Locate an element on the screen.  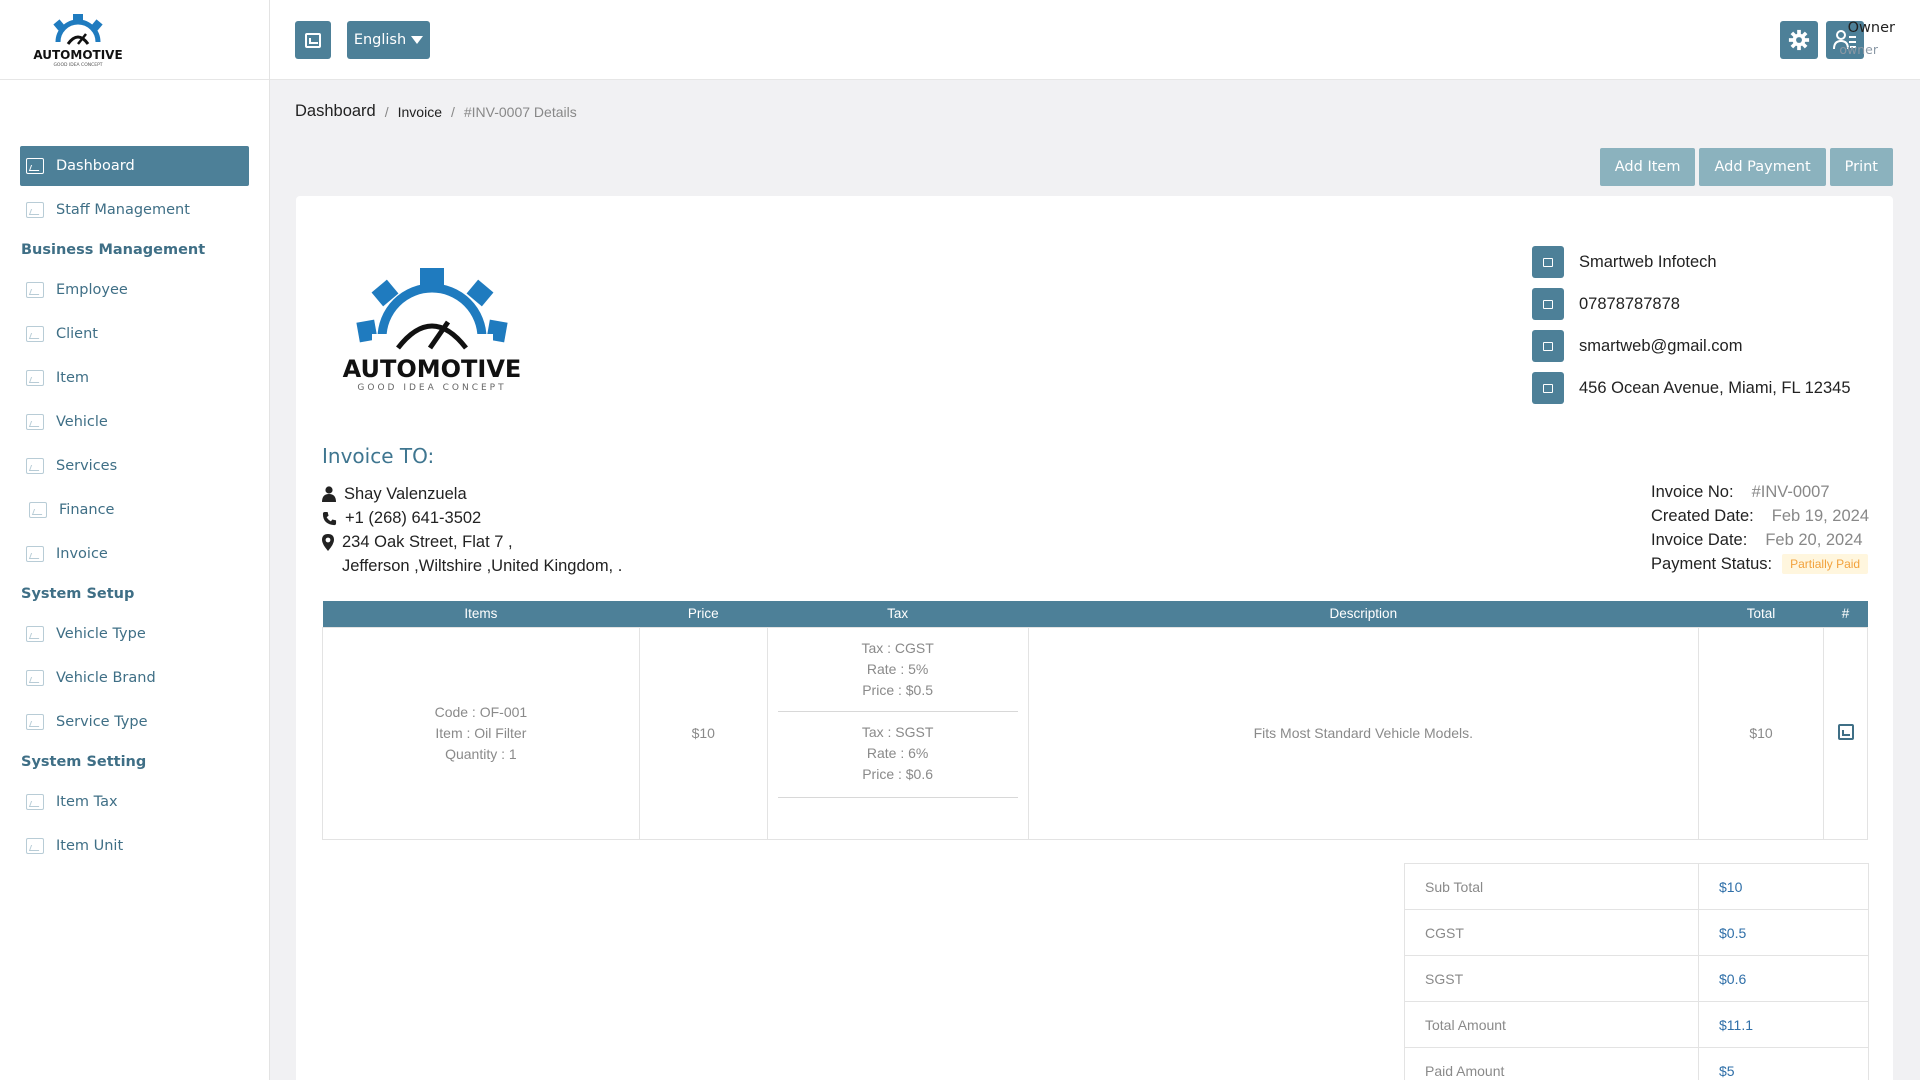
totals-row: Total Amount $11.1 is located at coordinates (1636, 1024).